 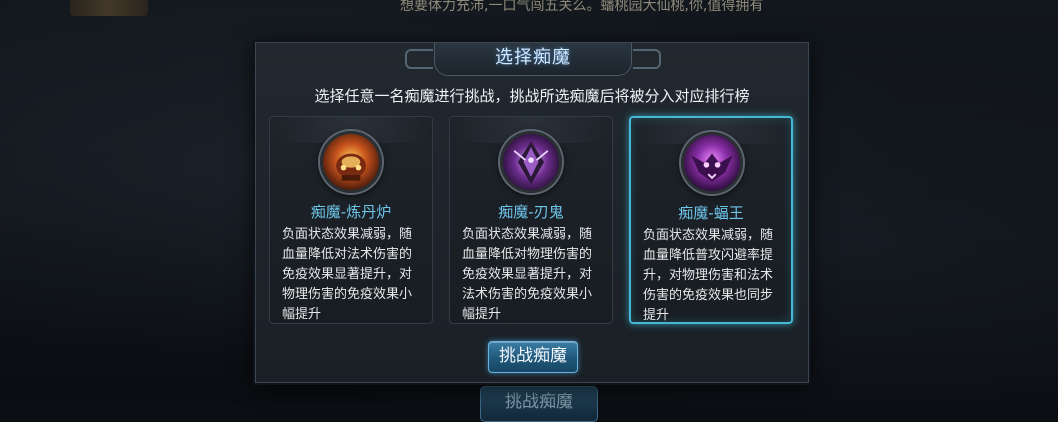 I want to click on game-logo, so click(x=109, y=8).